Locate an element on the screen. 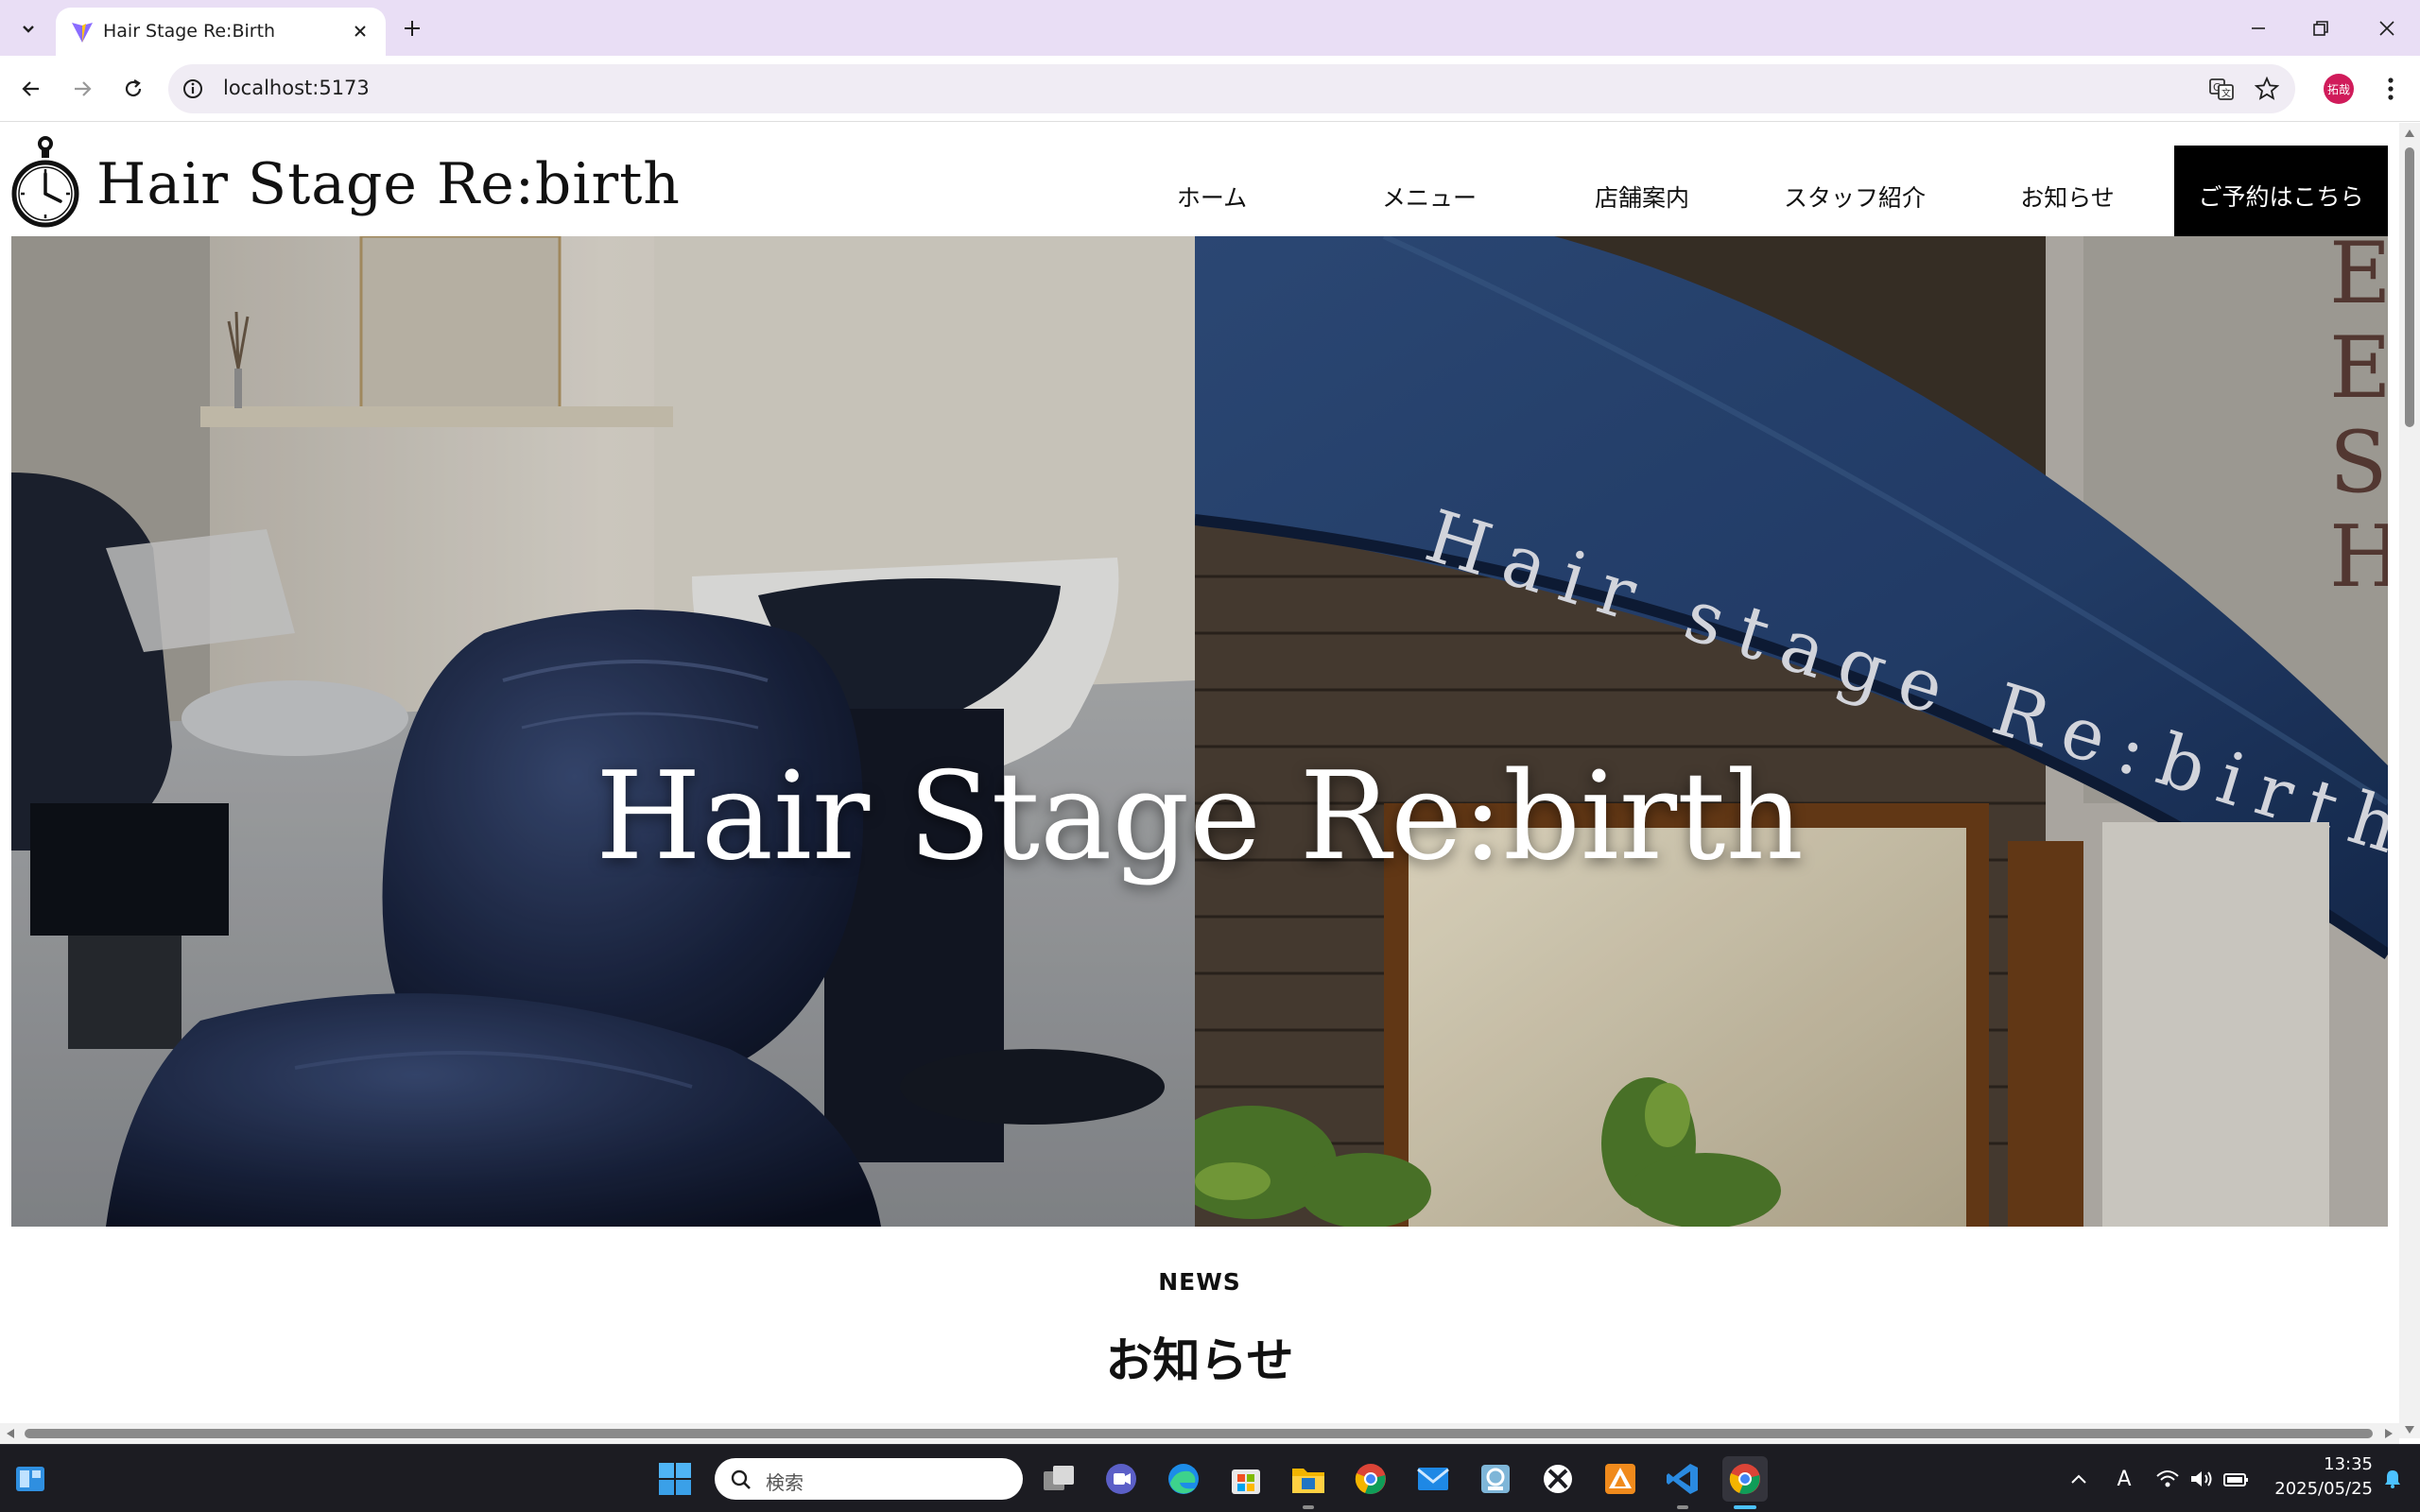 This screenshot has width=2420, height=1512. search-icon is located at coordinates (741, 1479).